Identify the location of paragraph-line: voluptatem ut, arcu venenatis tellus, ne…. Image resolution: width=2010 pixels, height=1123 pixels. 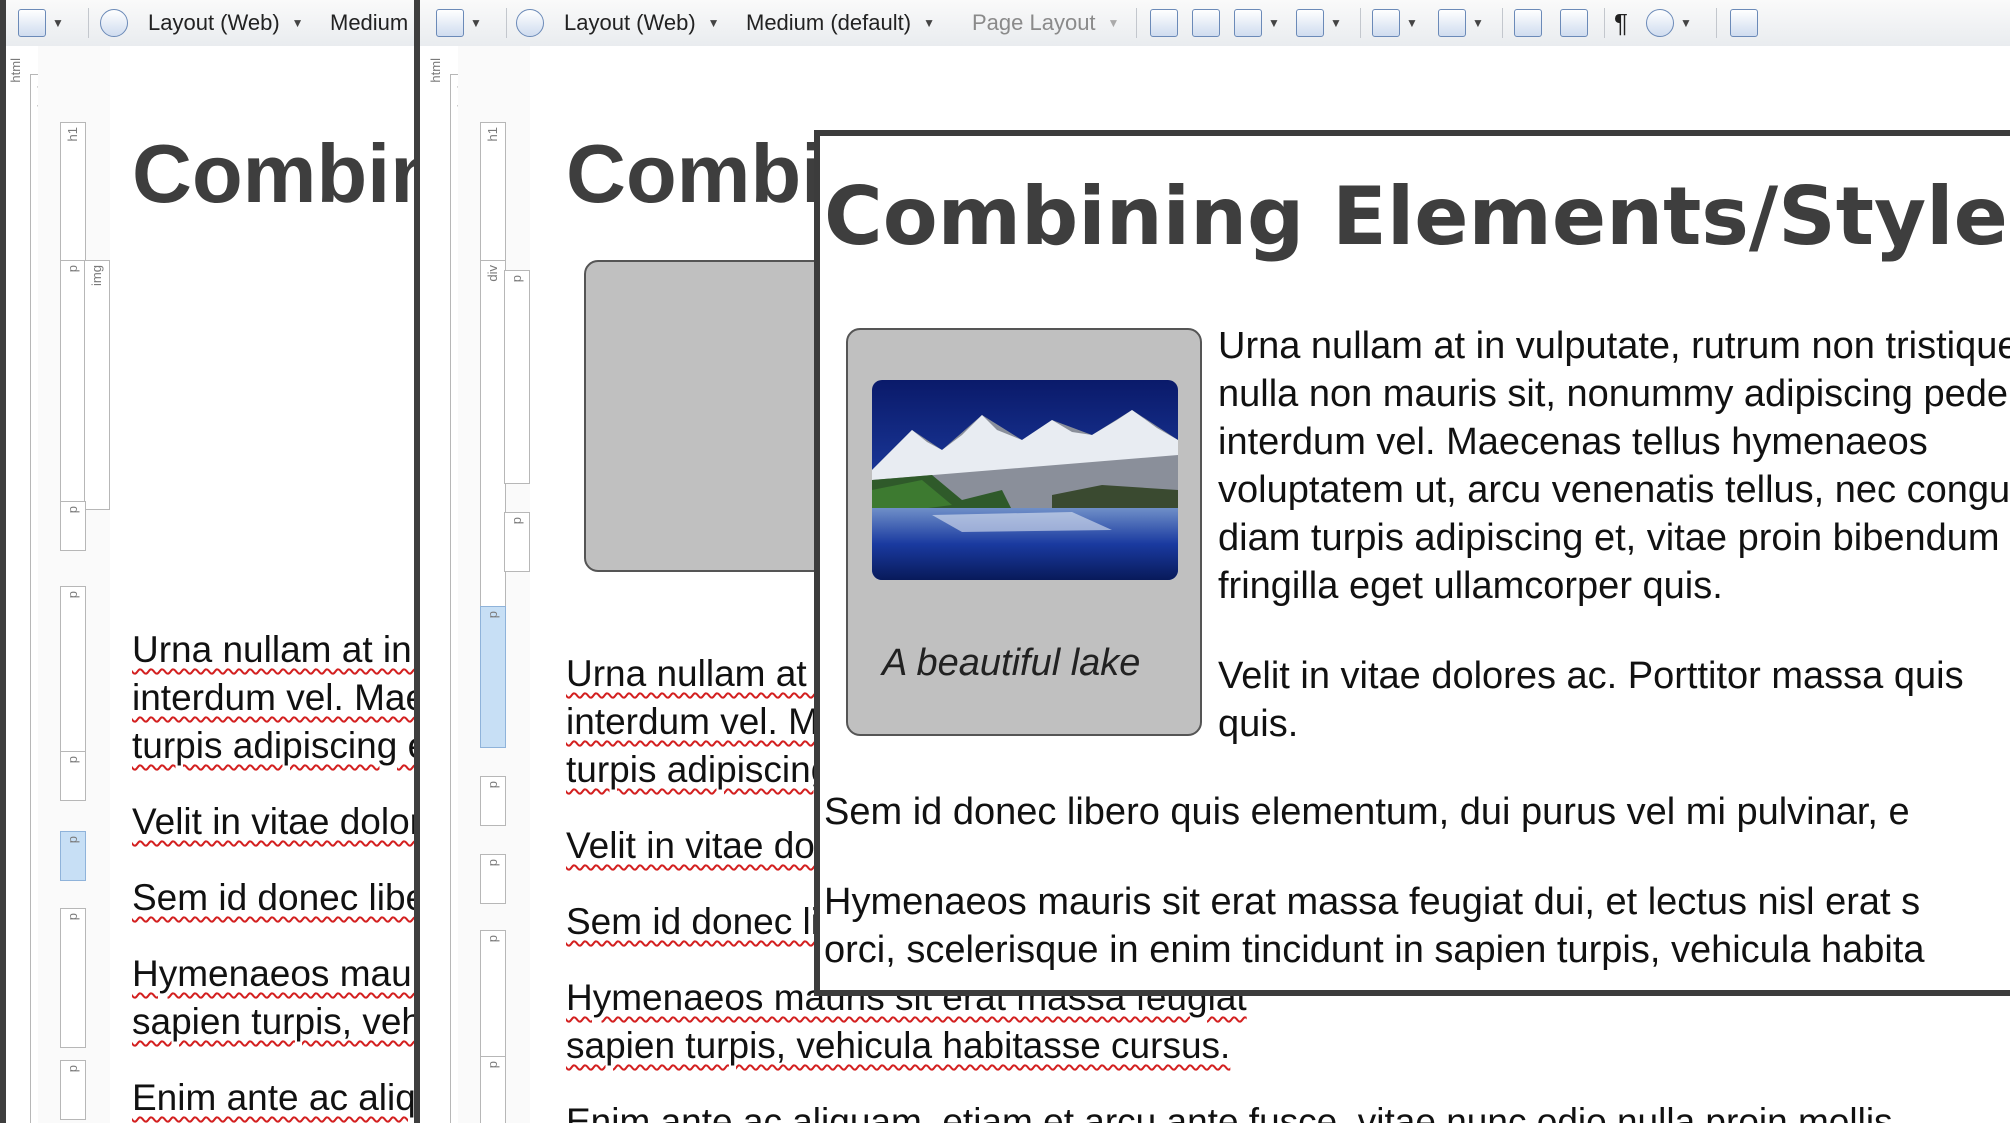
(1614, 490).